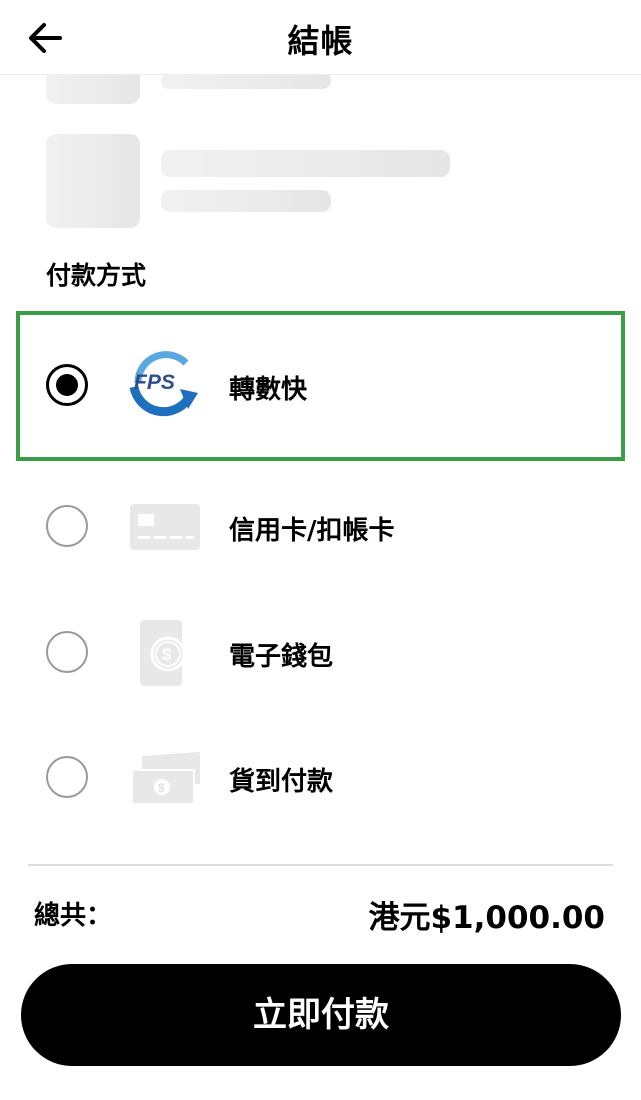 The height and width of the screenshot is (1100, 641). Describe the element at coordinates (268, 390) in the screenshot. I see `payment-option-label: 轉數快` at that location.